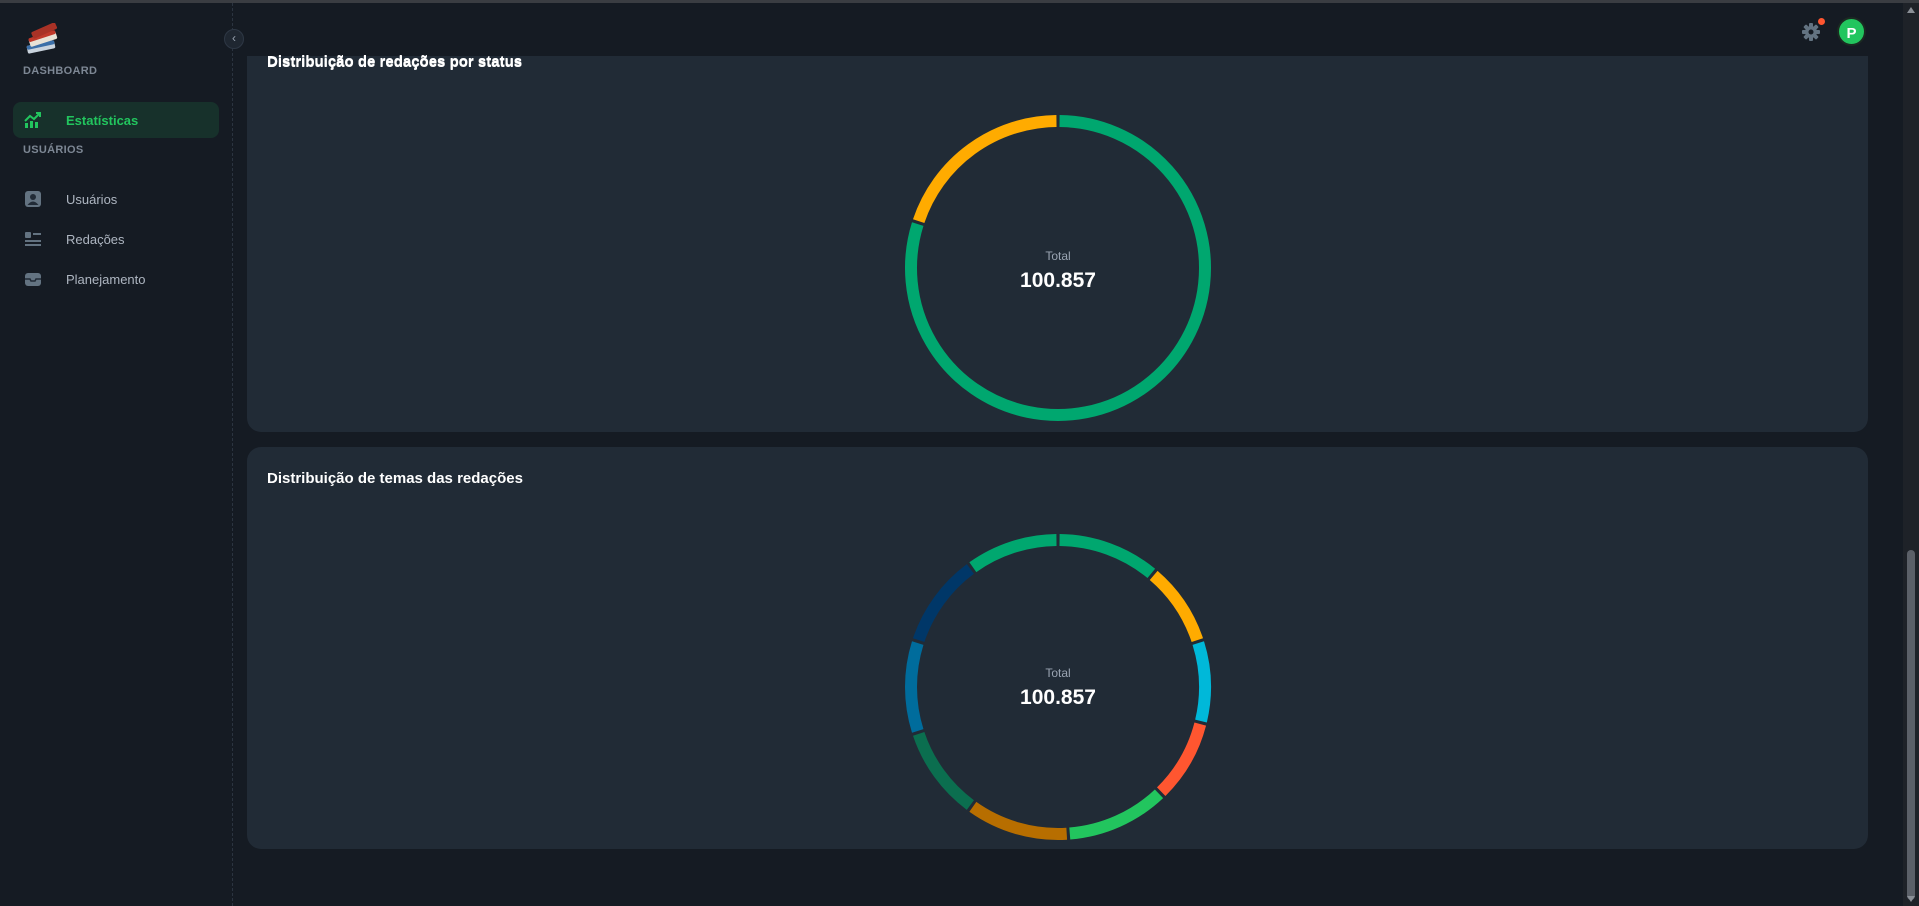 The width and height of the screenshot is (1919, 906). I want to click on user-card-icon, so click(33, 199).